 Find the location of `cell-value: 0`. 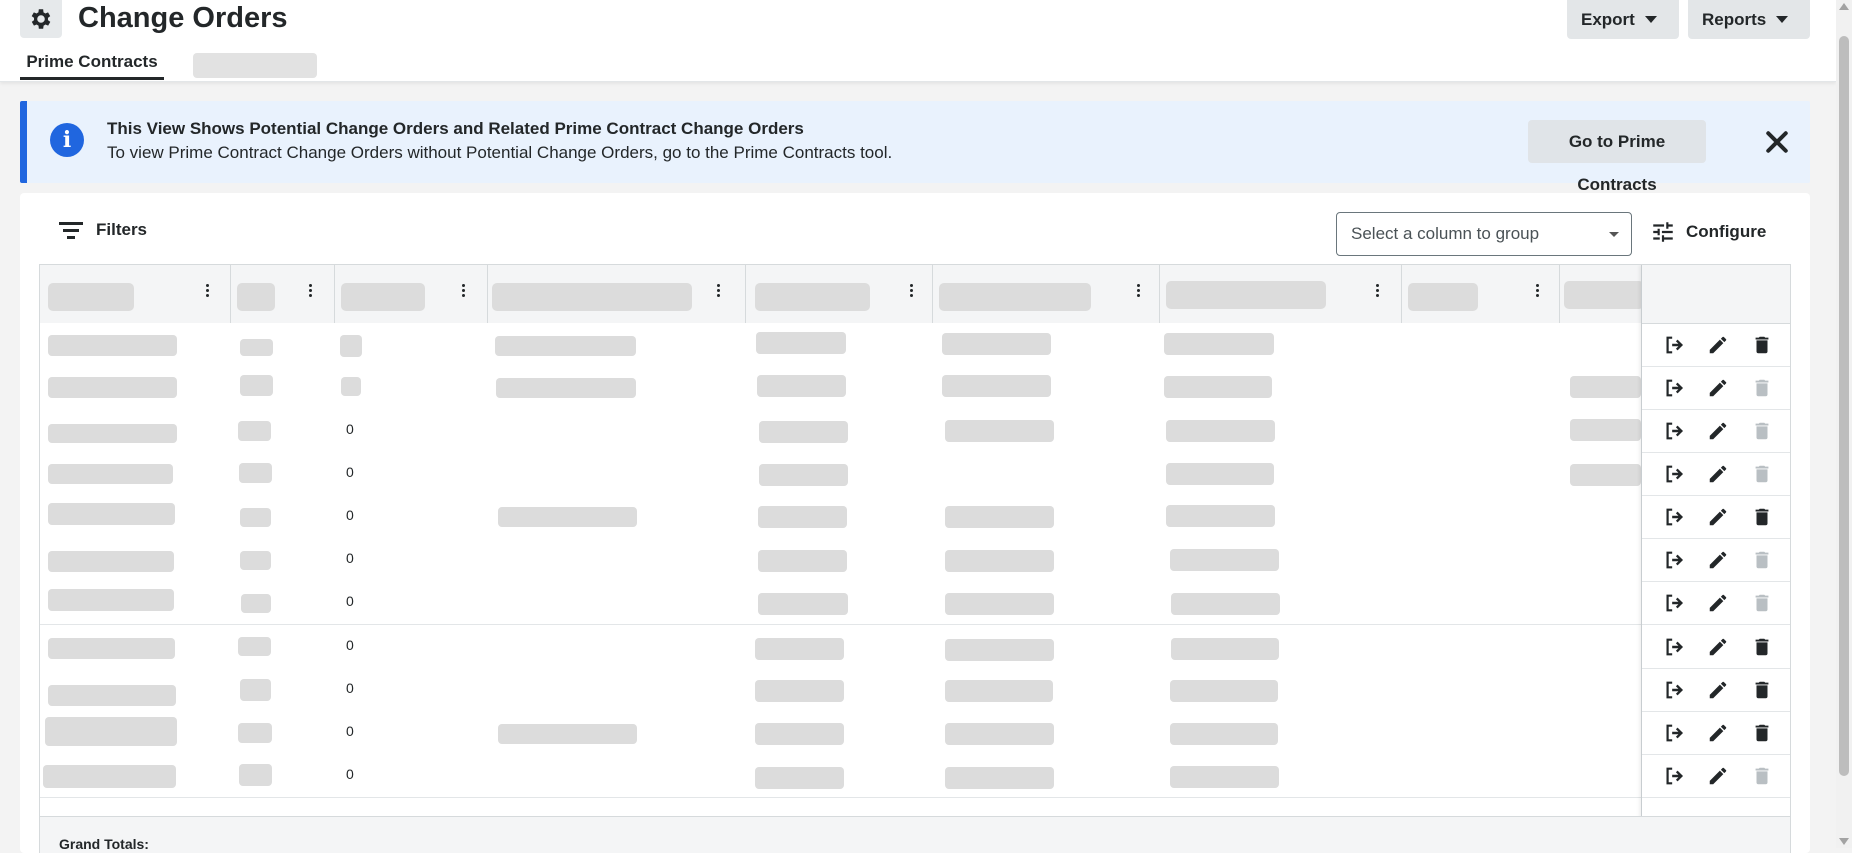

cell-value: 0 is located at coordinates (350, 774).